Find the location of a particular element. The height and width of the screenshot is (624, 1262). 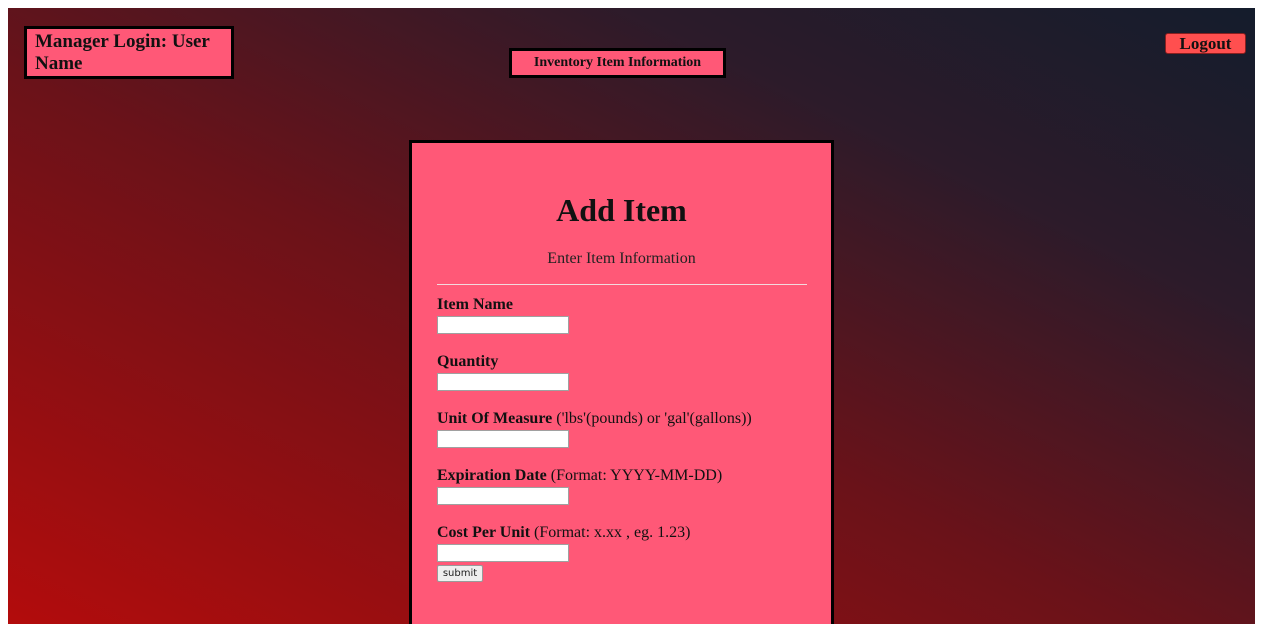

form-title: Add Item is located at coordinates (621, 210).